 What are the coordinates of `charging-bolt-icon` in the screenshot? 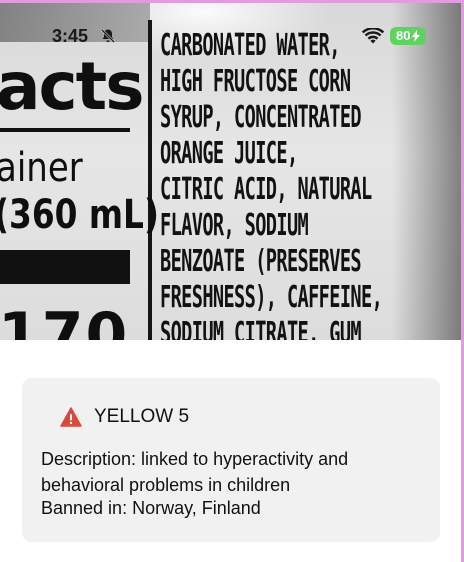 It's located at (416, 36).